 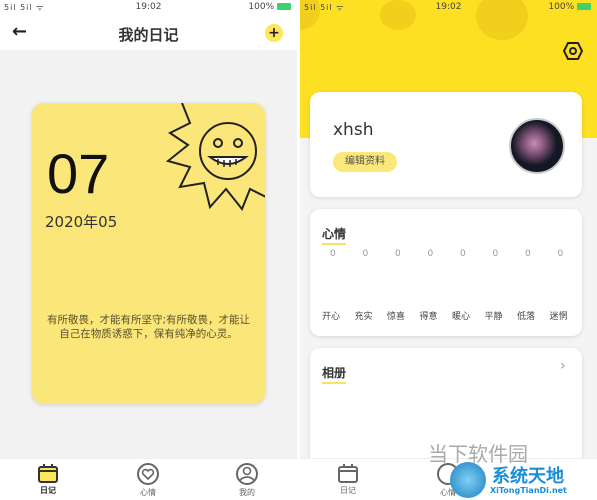 What do you see at coordinates (338, 315) in the screenshot?
I see `mood-label: 开心` at bounding box center [338, 315].